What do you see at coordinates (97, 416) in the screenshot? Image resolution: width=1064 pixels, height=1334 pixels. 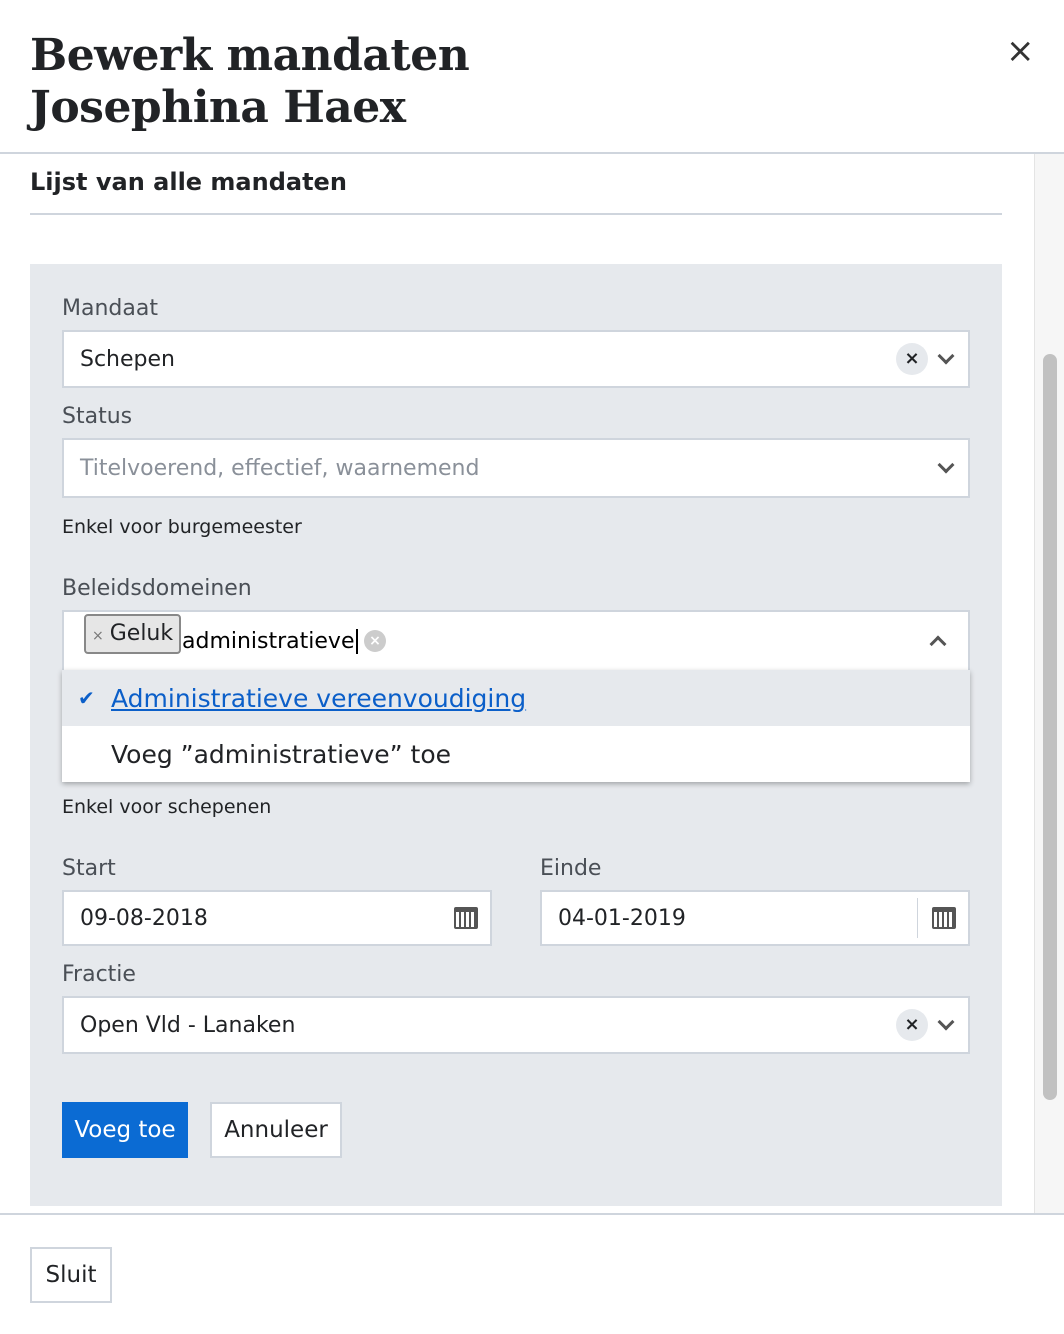 I see `status-label: Status` at bounding box center [97, 416].